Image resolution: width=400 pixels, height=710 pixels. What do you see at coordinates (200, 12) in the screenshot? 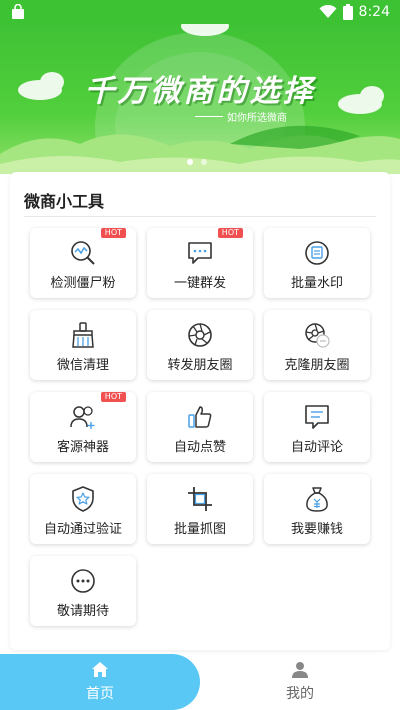
I see `status-bar: 8:24` at bounding box center [200, 12].